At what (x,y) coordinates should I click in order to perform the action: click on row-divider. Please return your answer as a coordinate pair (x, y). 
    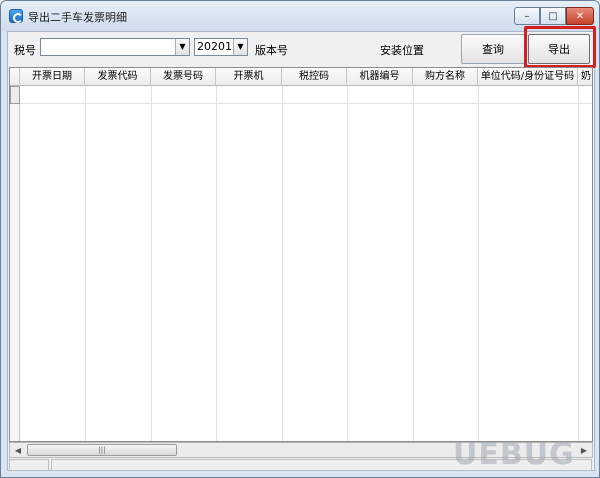
    Looking at the image, I should click on (306, 103).